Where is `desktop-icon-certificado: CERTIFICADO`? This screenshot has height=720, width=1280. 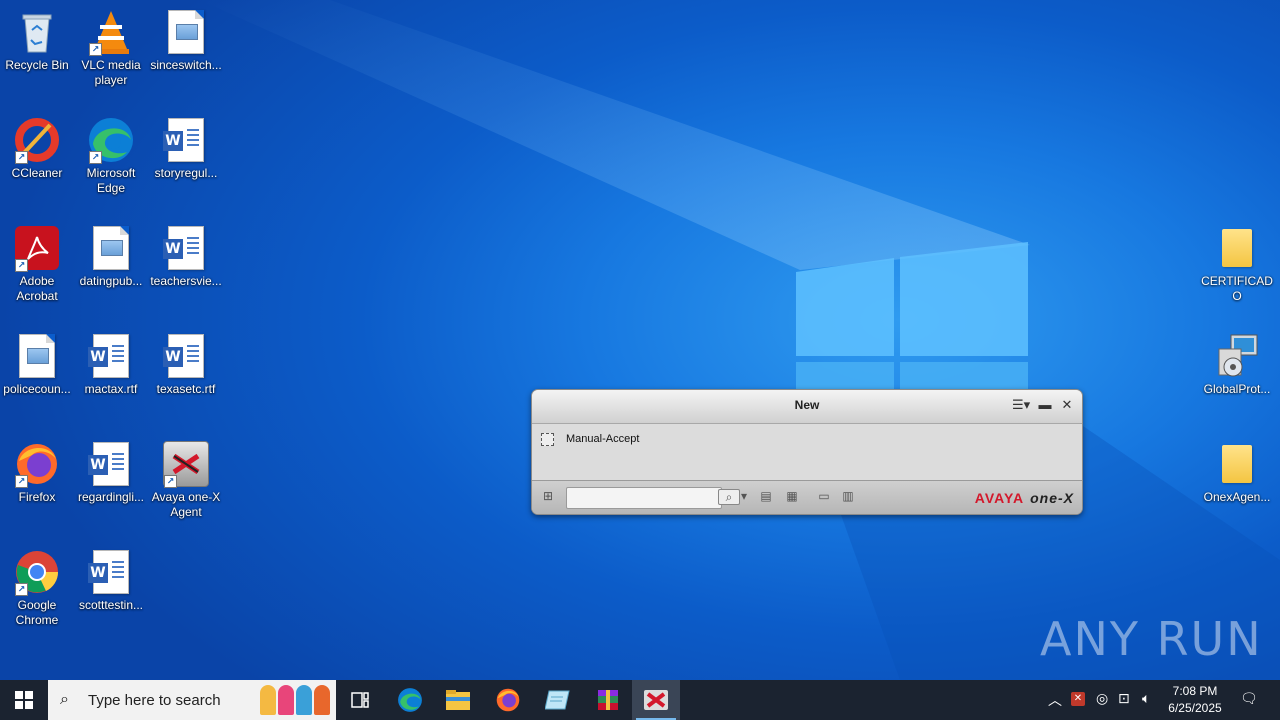 desktop-icon-certificado: CERTIFICADO is located at coordinates (1237, 264).